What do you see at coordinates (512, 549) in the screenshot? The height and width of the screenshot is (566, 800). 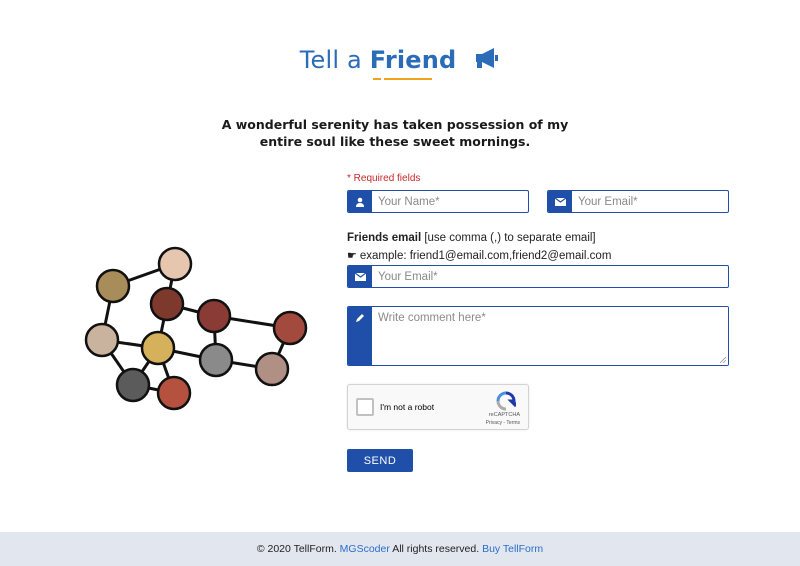 I see `footer-buy-link: Buy TellForm` at bounding box center [512, 549].